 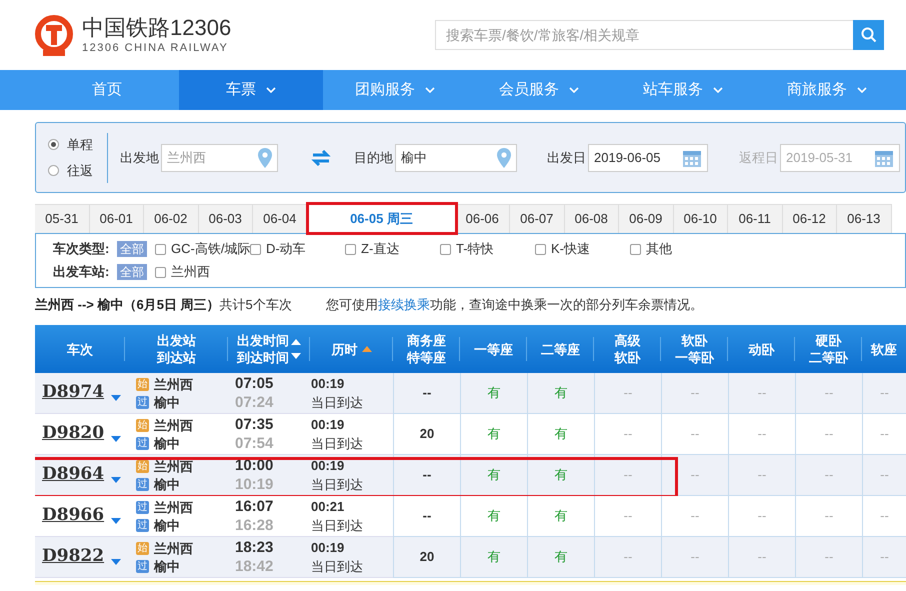 I want to click on date-tab: 06-10, so click(x=701, y=218).